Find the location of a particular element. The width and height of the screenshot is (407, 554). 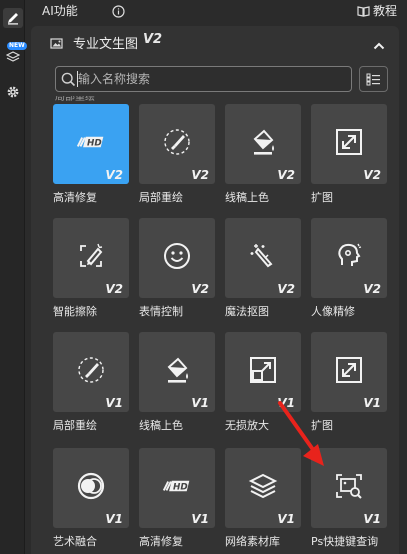

tool-card-10: V1 is located at coordinates (177, 372).